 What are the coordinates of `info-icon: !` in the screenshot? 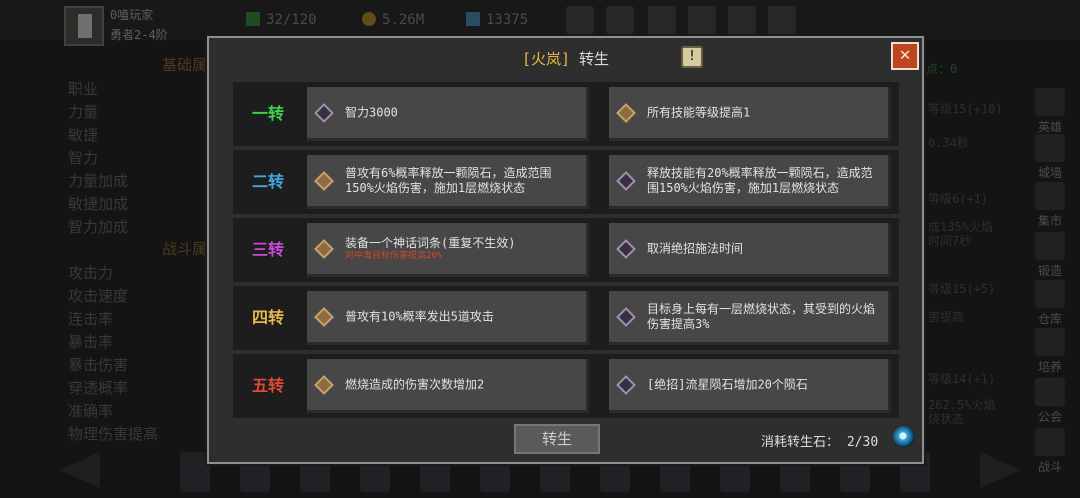 It's located at (692, 57).